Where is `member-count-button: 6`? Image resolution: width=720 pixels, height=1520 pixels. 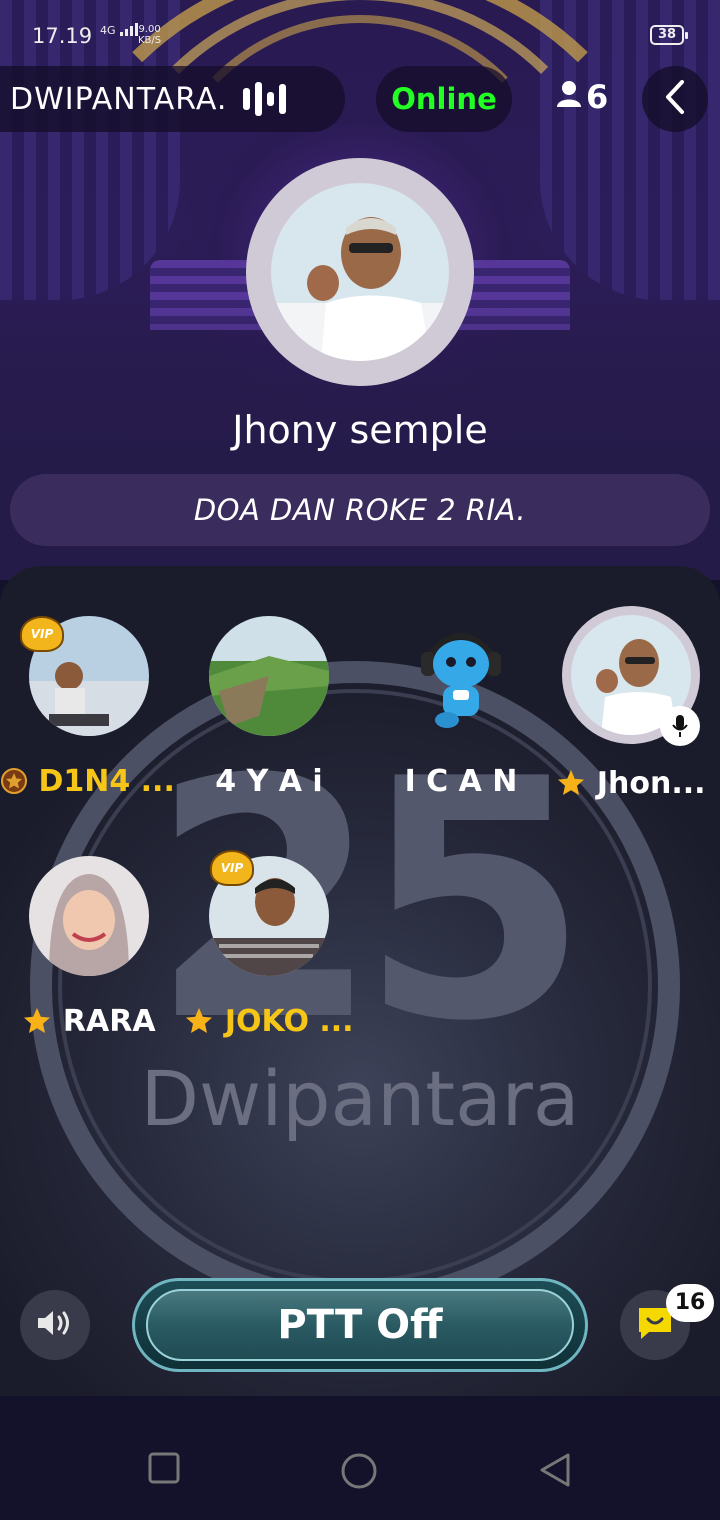
member-count-button: 6 is located at coordinates (582, 97).